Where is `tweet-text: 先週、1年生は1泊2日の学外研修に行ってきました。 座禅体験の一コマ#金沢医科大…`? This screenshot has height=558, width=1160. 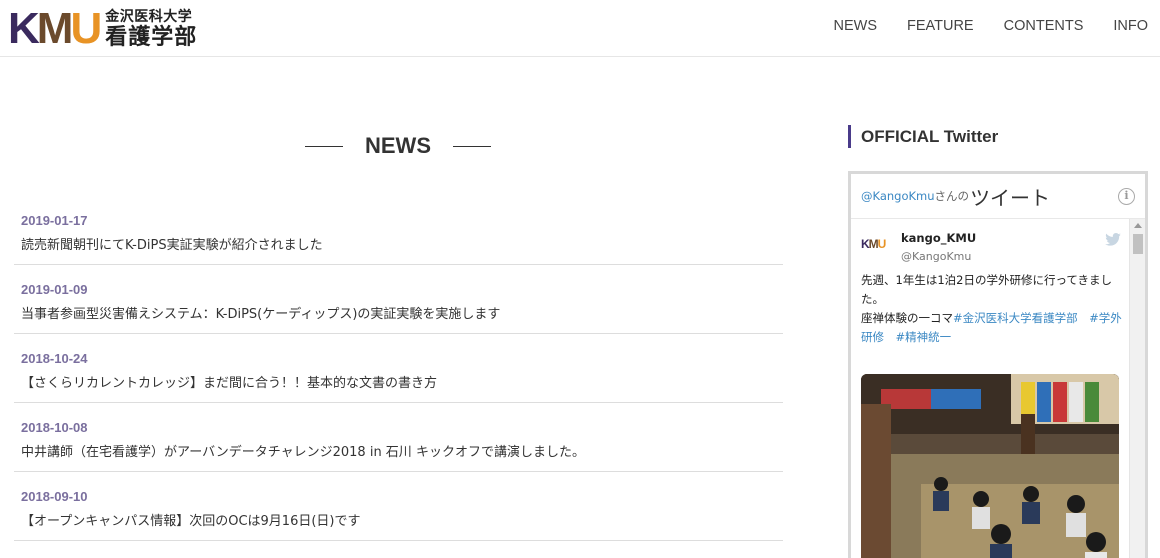 tweet-text: 先週、1年生は1泊2日の学外研修に行ってきました。 座禅体験の一コマ#金沢医科大… is located at coordinates (997, 309).